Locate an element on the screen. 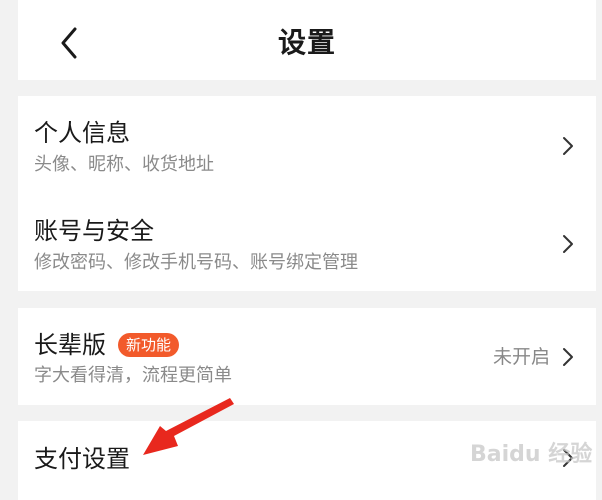 The image size is (602, 500). elder-mode-title: 长辈版 is located at coordinates (70, 345).